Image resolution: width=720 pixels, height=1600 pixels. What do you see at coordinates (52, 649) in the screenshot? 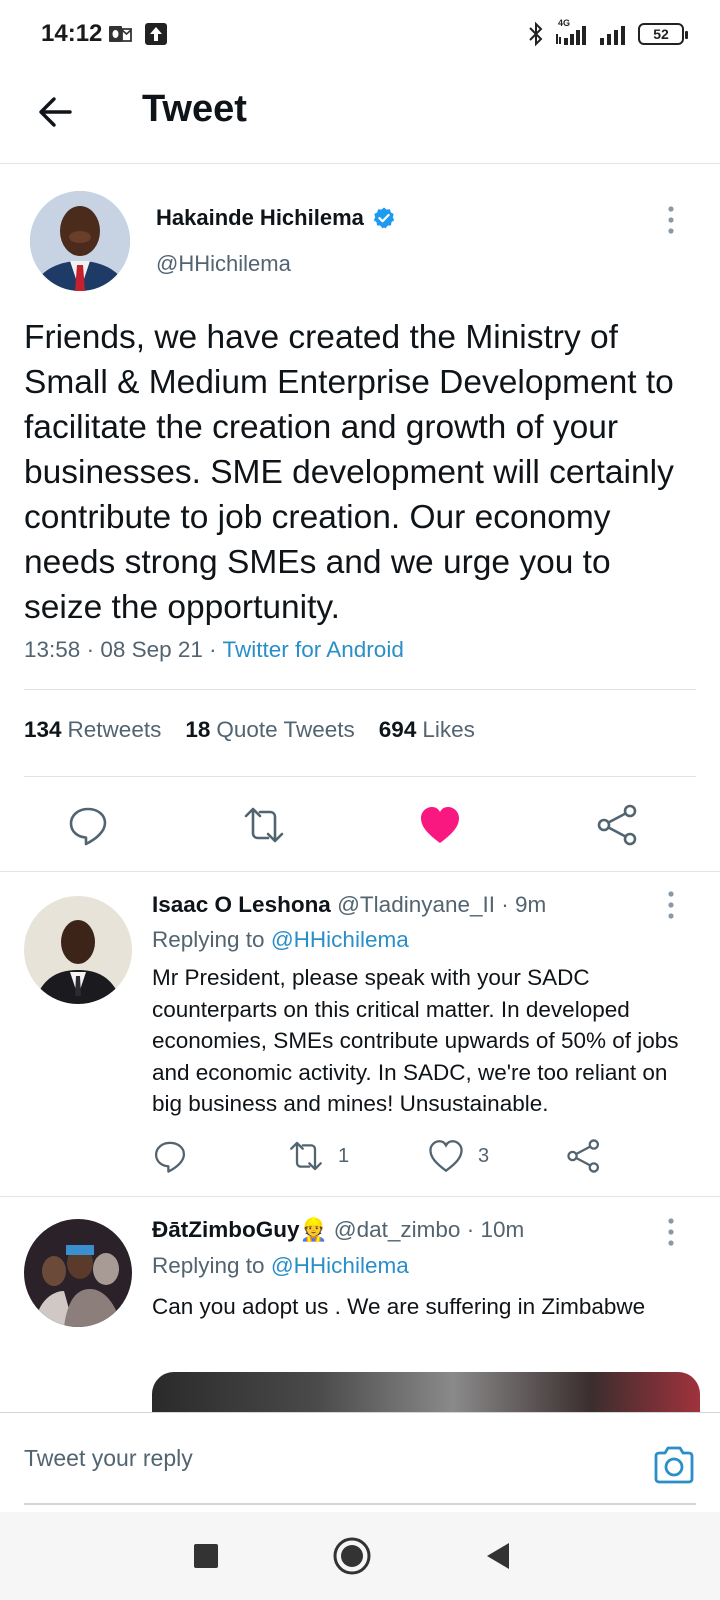
I see `tweet-time: 13:58` at bounding box center [52, 649].